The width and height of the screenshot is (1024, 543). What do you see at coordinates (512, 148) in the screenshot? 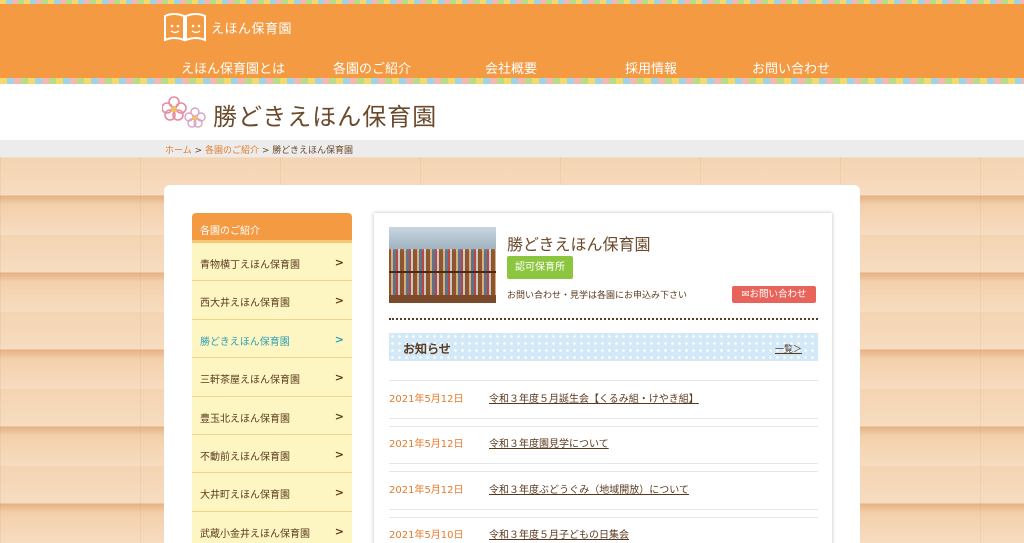
I see `breadcrumb: ホーム > 各園のご紹介 > 勝どきえほん保育園` at bounding box center [512, 148].